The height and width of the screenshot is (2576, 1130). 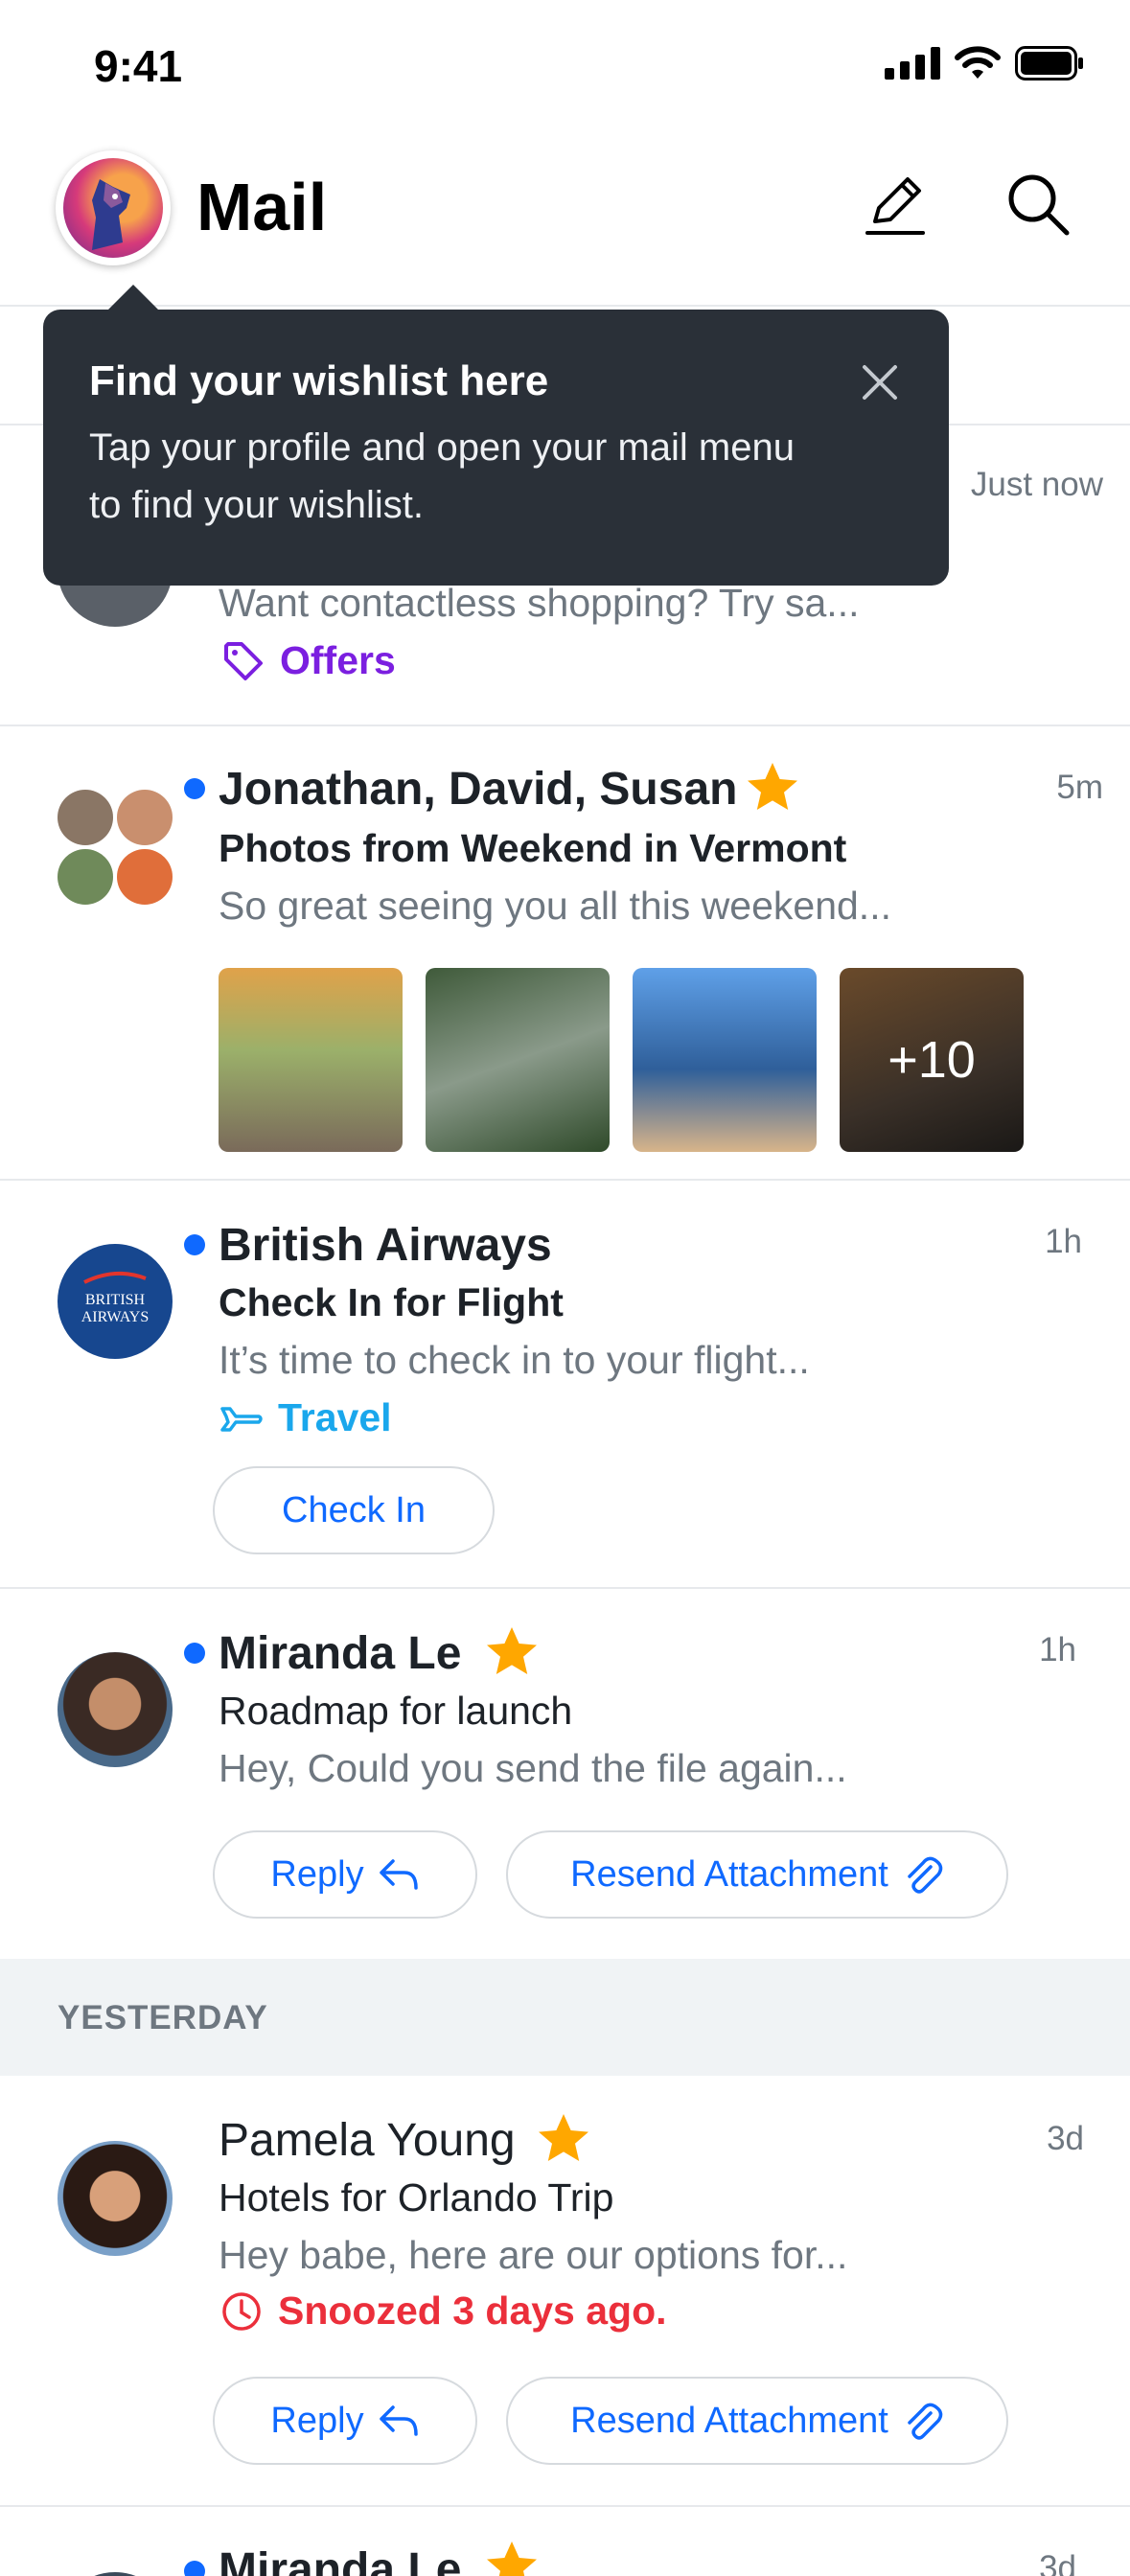 What do you see at coordinates (116, 1308) in the screenshot?
I see `avatar-text: BRITISH AIRWAYS` at bounding box center [116, 1308].